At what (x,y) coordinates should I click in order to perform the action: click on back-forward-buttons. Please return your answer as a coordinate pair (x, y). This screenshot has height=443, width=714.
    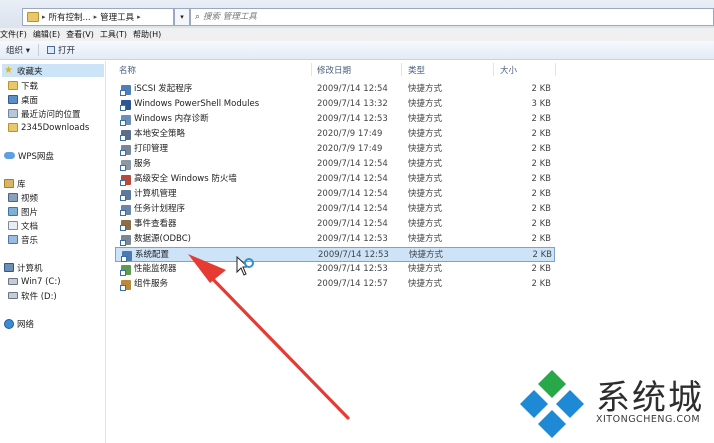
    Looking at the image, I should click on (11, 15).